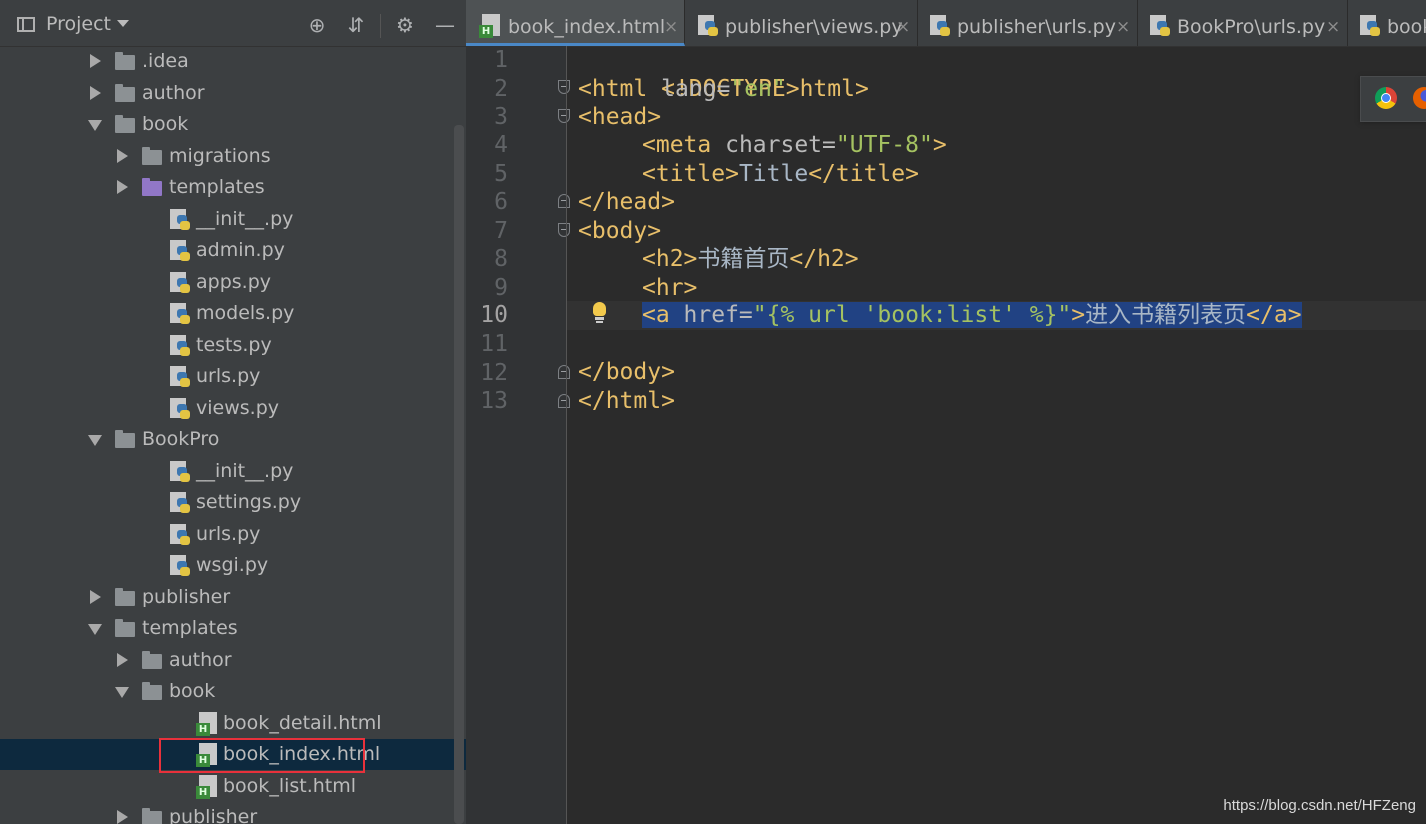  What do you see at coordinates (723, 74) in the screenshot?
I see `code-line-1: <!DOCTYPE html>` at bounding box center [723, 74].